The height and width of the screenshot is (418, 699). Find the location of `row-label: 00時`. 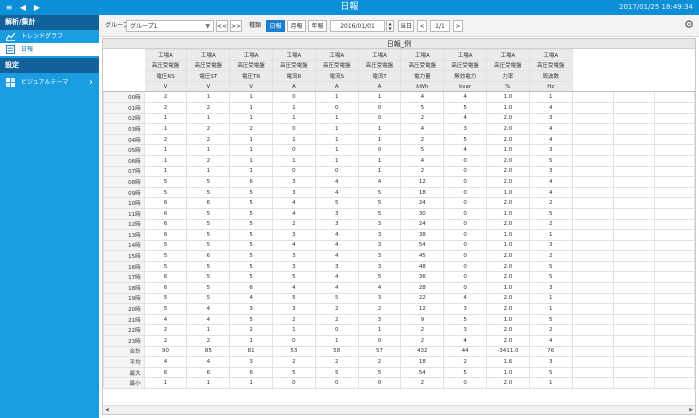

row-label: 00時 is located at coordinates (124, 97).